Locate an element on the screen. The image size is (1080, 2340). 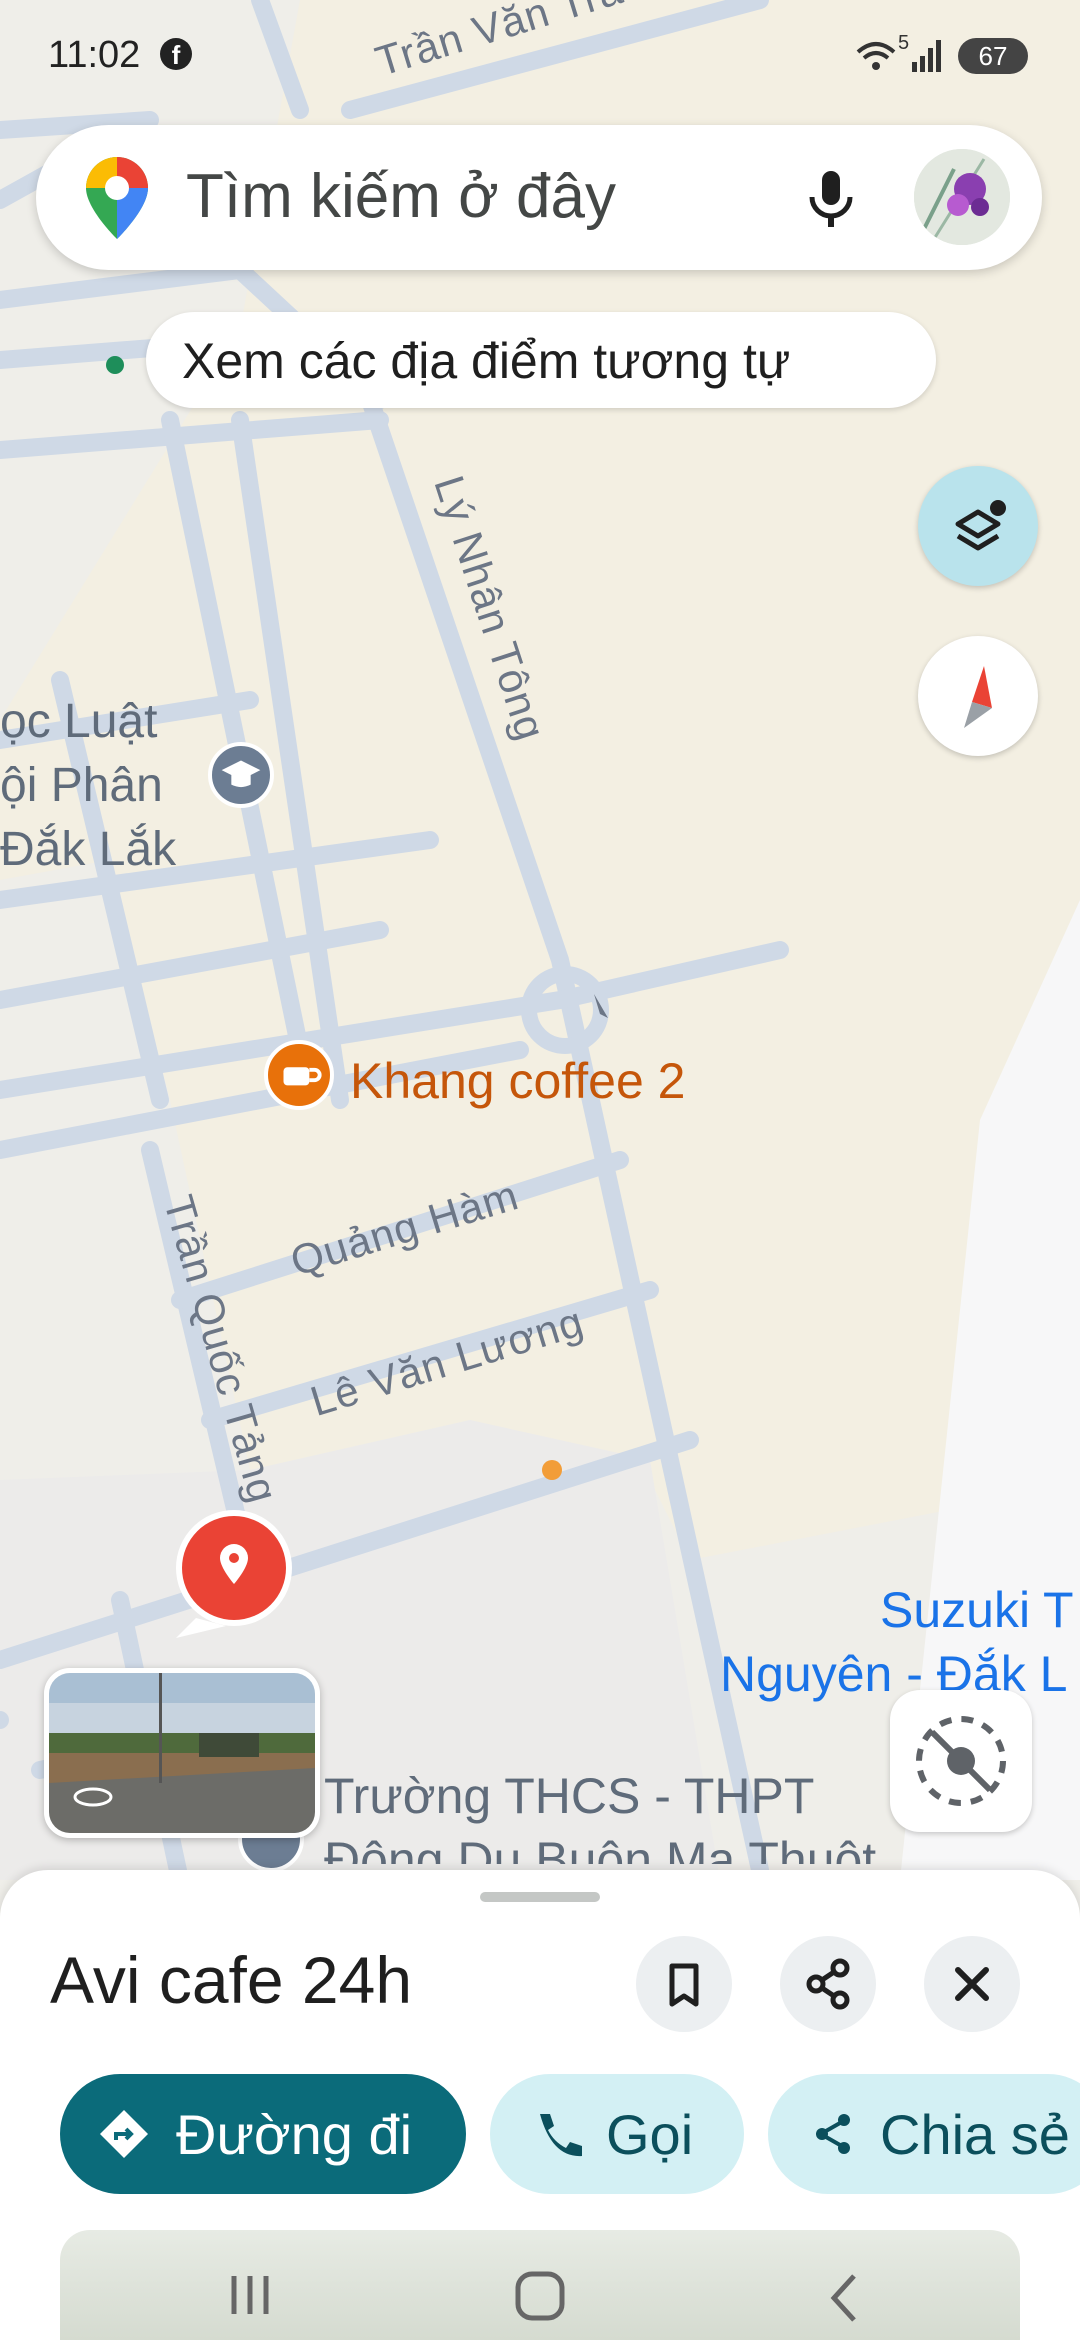
similar-places-chip: Xem các địa điểm tương tự is located at coordinates (541, 360).